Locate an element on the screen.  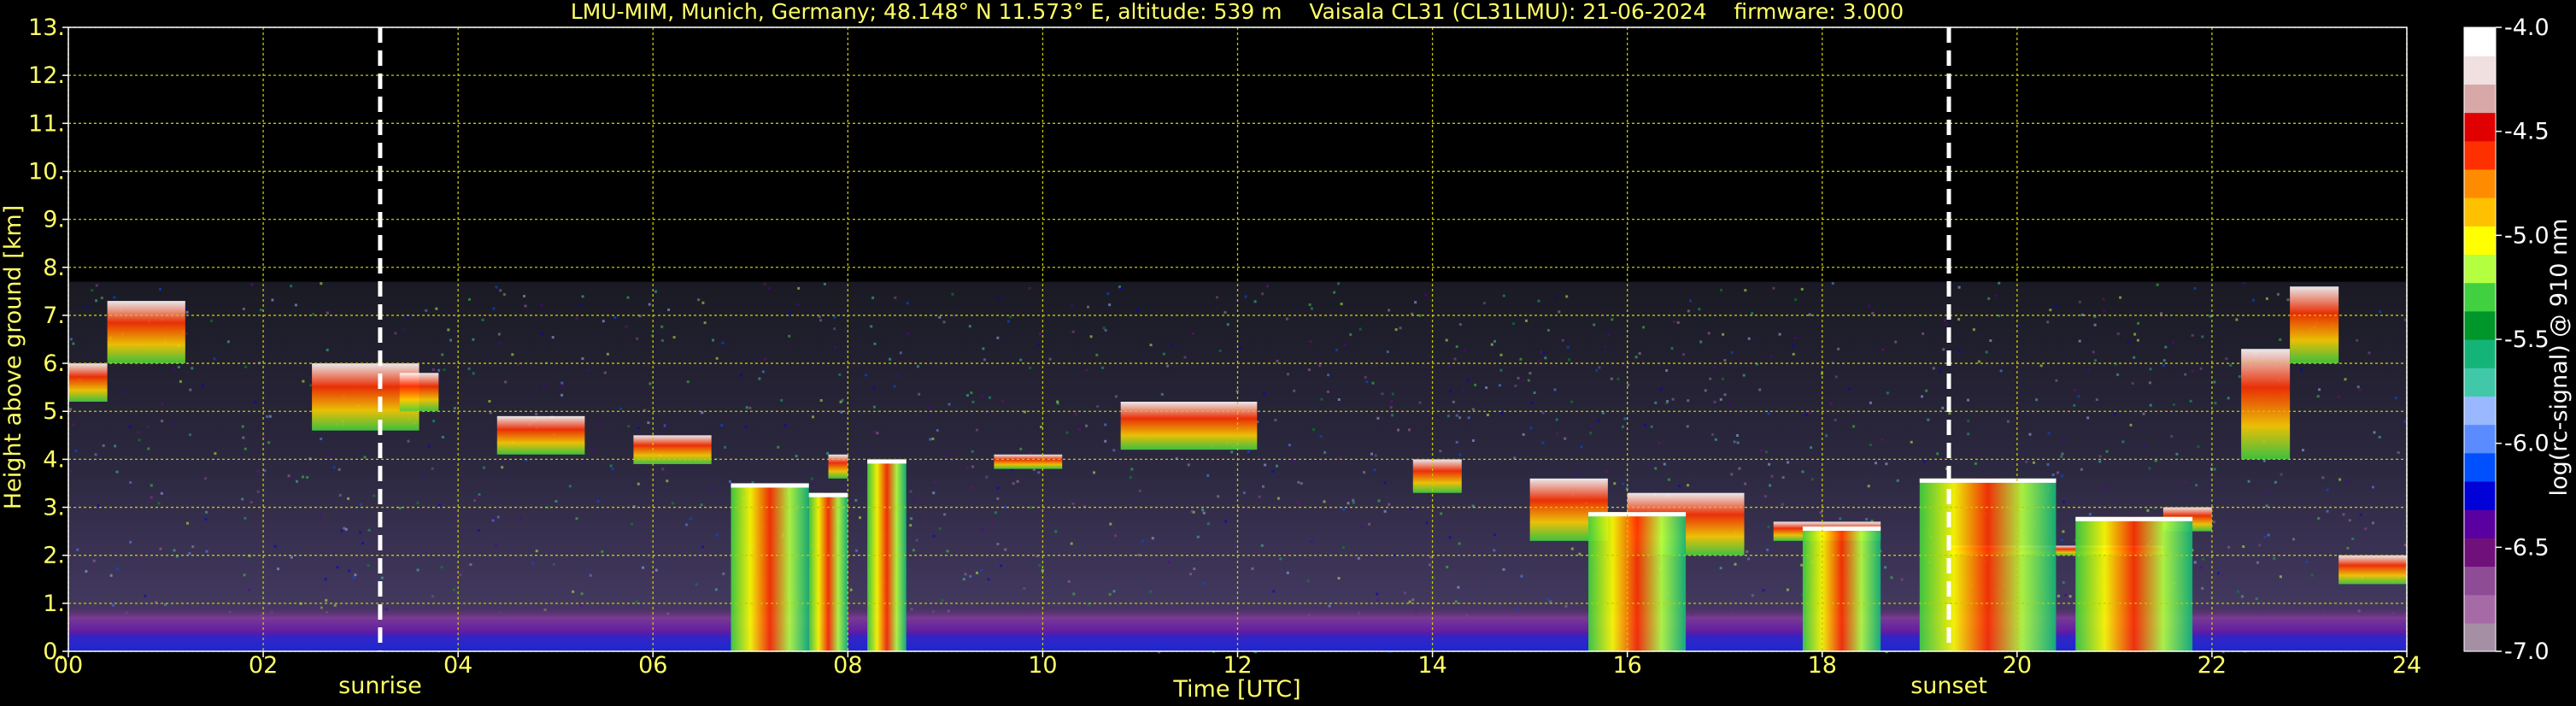
x-tick-label: 04 is located at coordinates (457, 665).